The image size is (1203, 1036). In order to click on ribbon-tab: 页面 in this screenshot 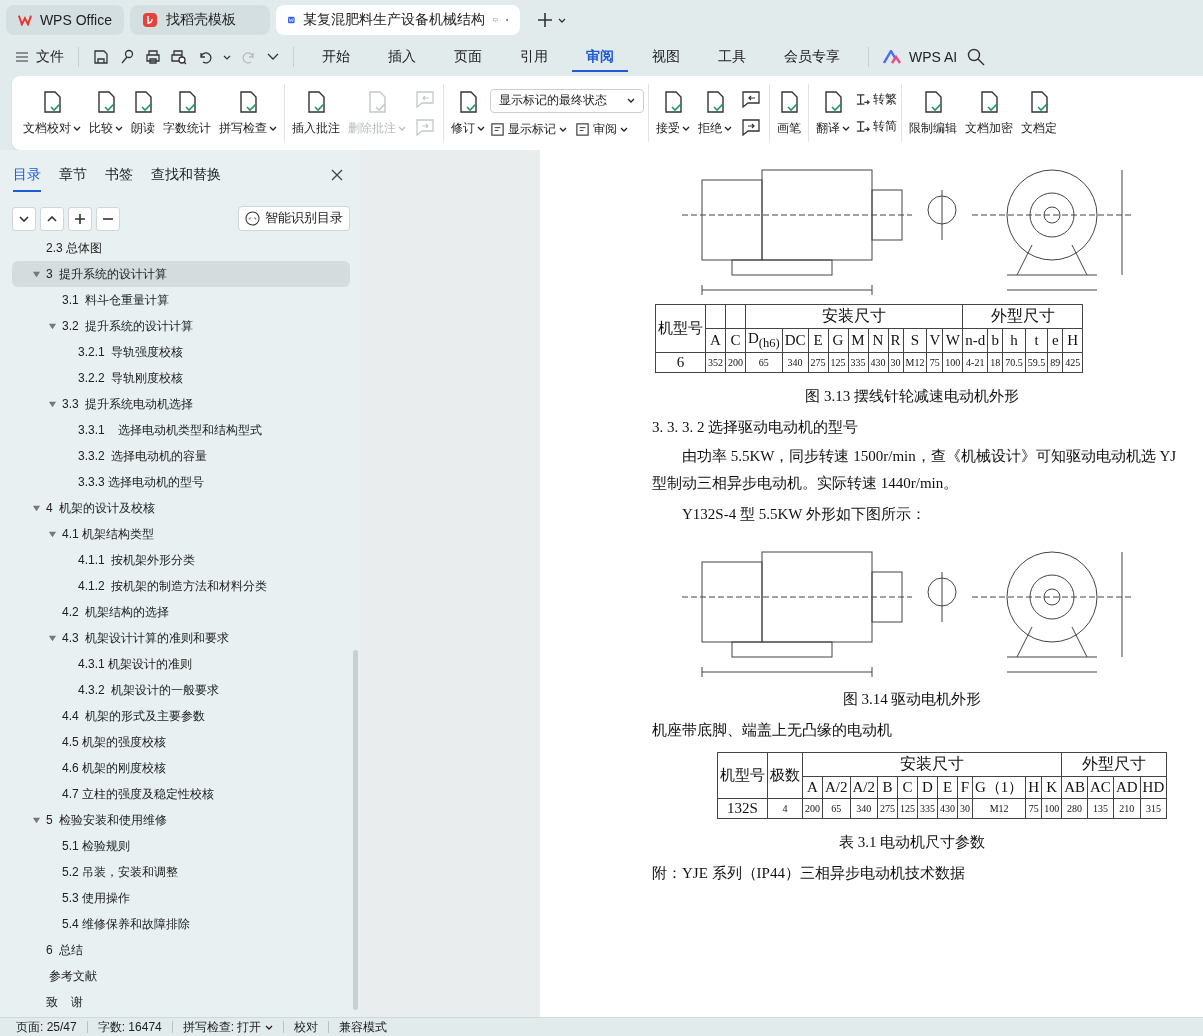, I will do `click(468, 57)`.